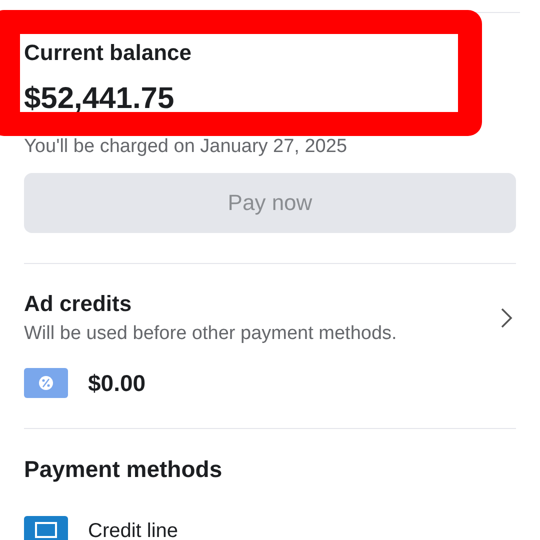  I want to click on balance-label: Current balance, so click(108, 53).